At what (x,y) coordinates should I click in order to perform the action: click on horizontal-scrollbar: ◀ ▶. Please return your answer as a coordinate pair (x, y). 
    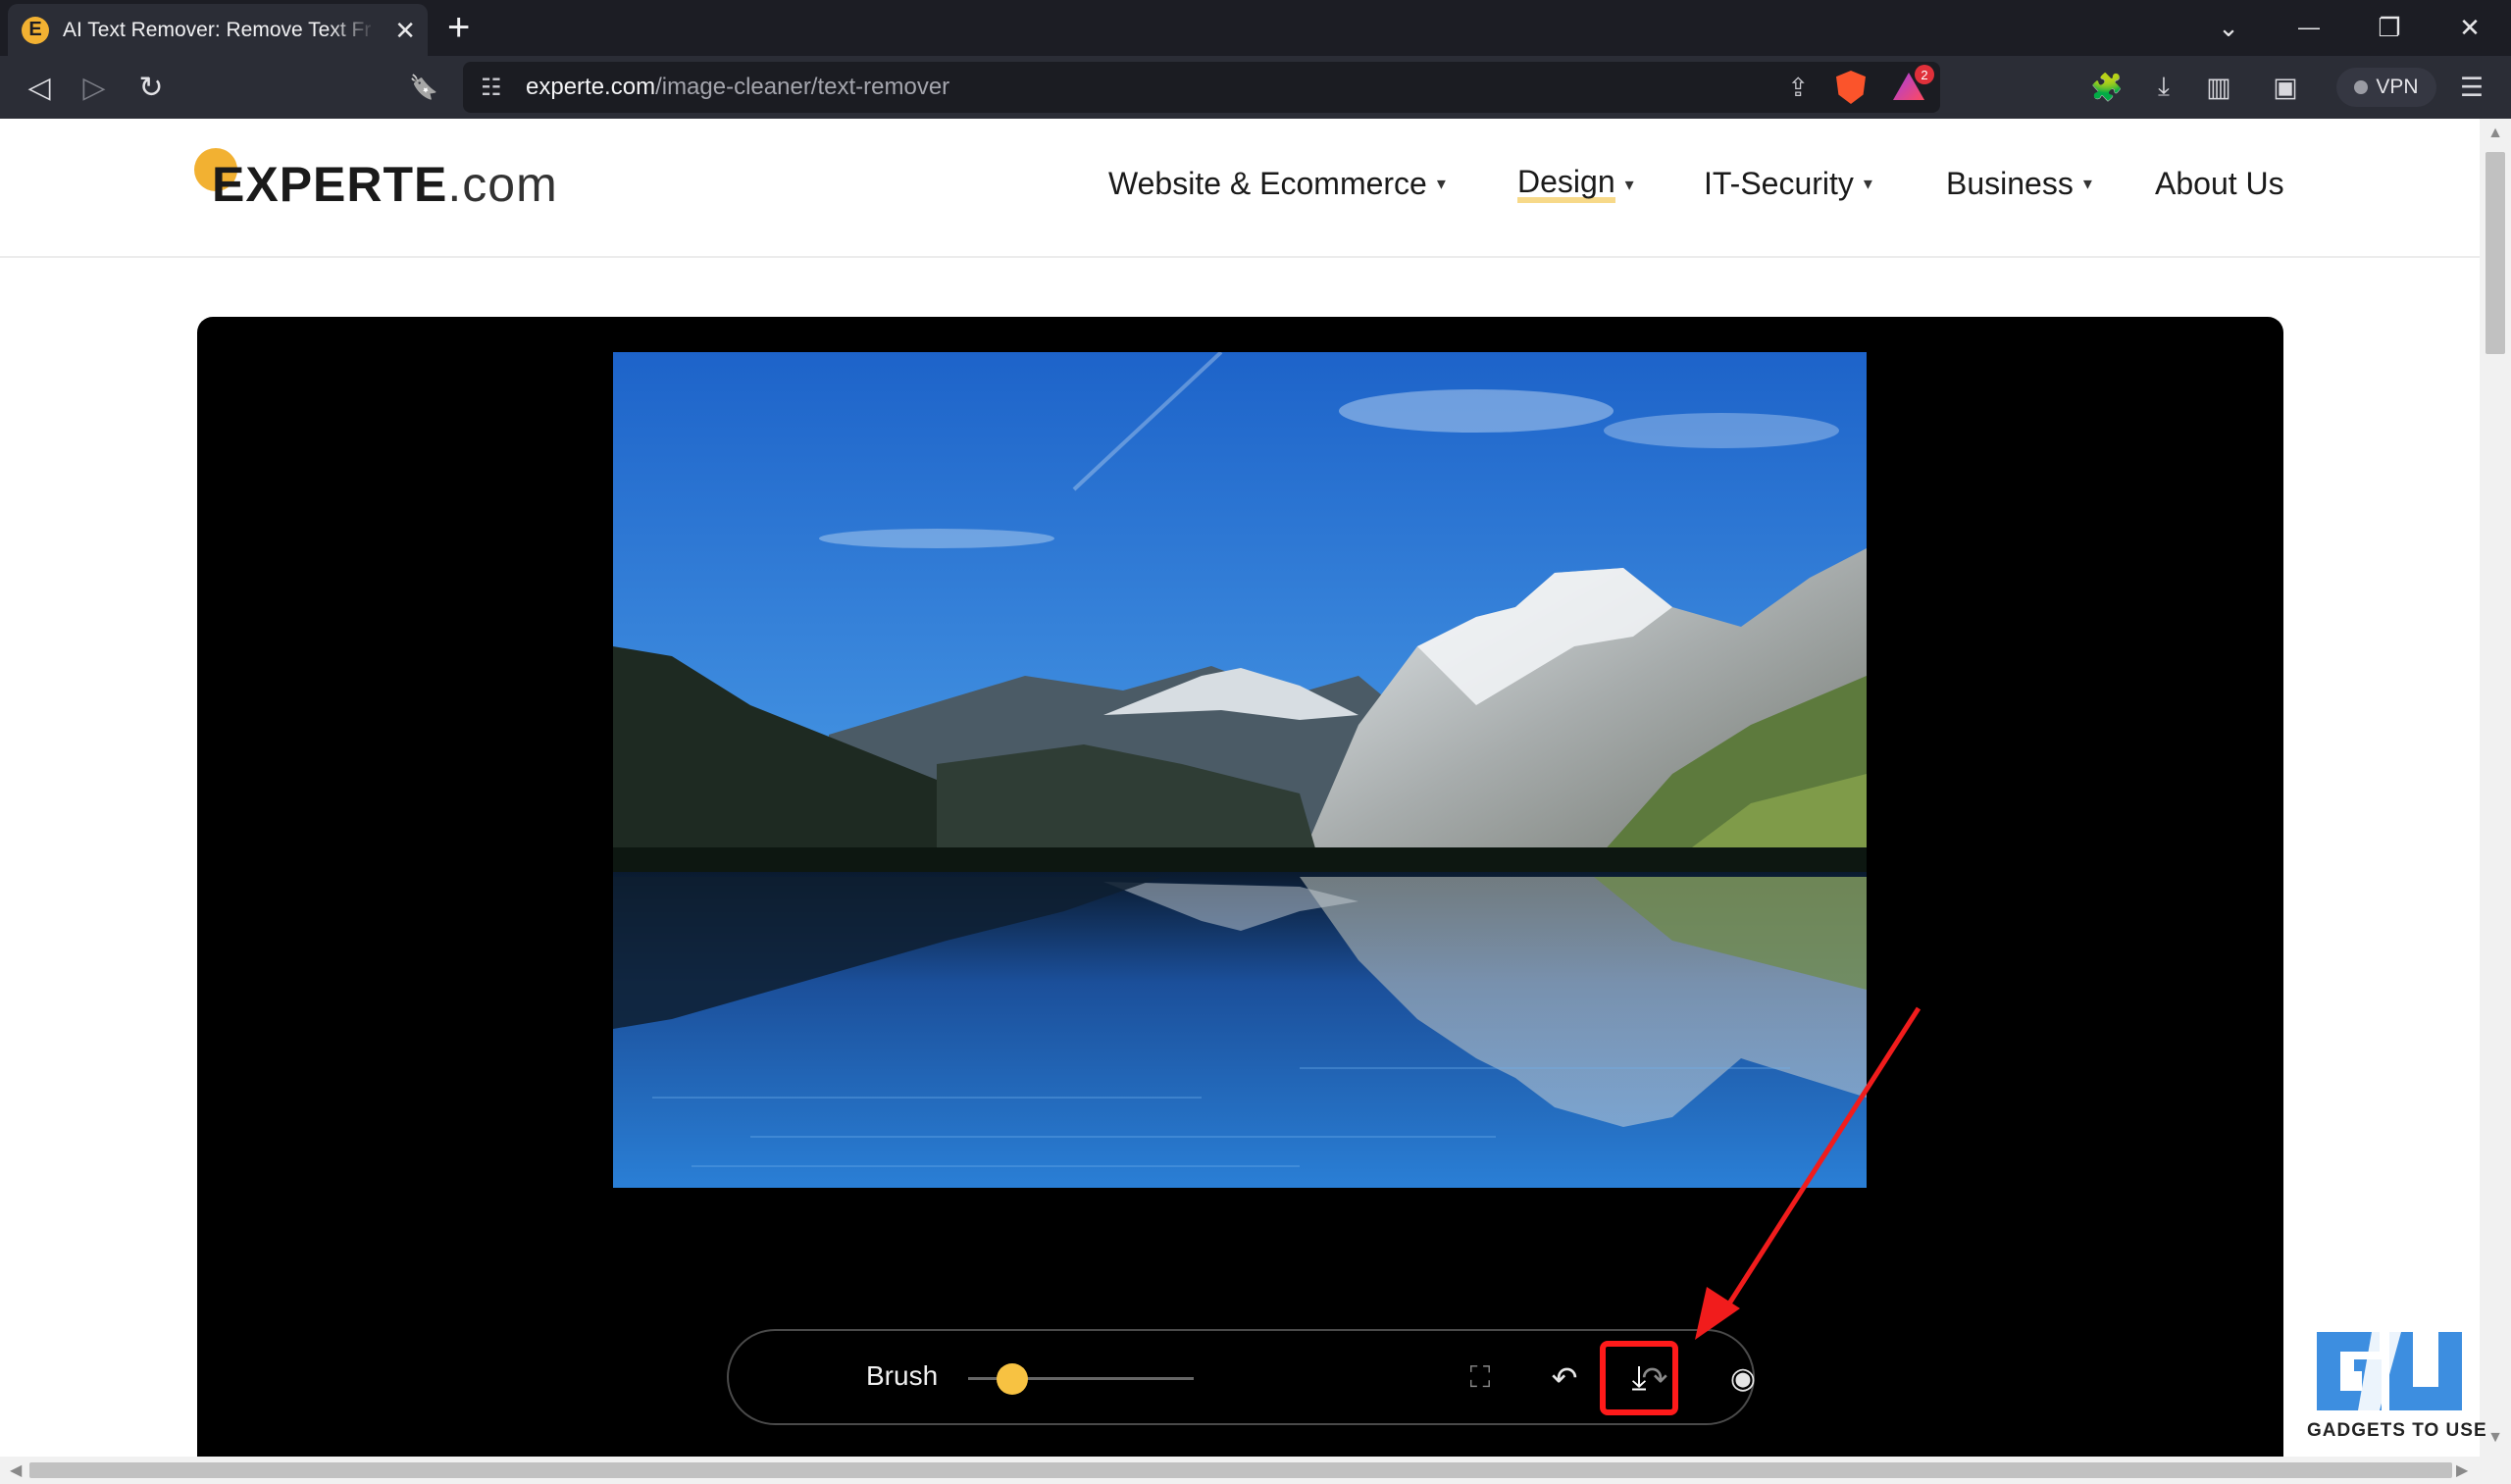
    Looking at the image, I should click on (1240, 1470).